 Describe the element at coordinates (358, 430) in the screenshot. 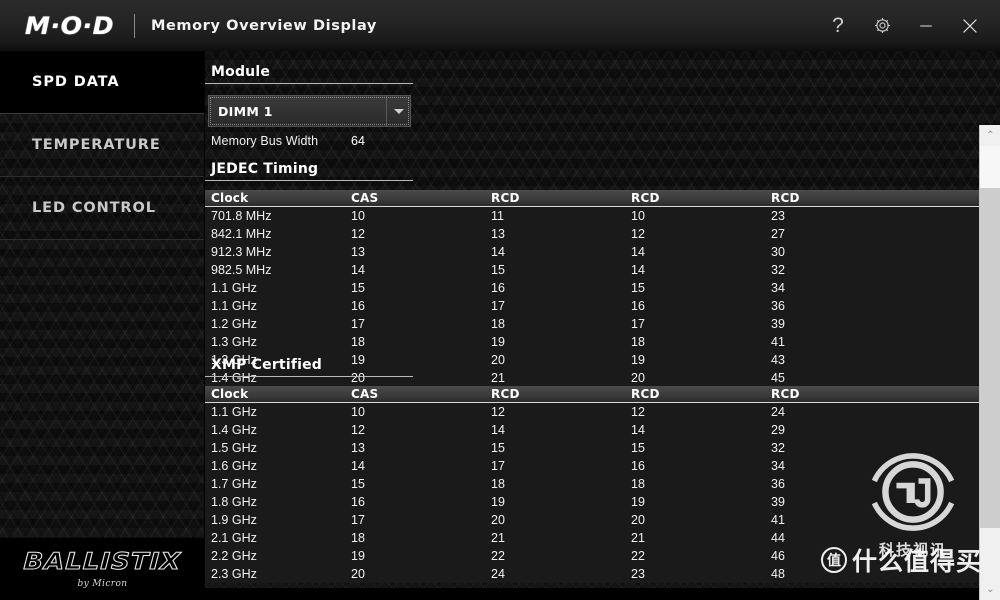

I see `cell-cas: 12` at that location.